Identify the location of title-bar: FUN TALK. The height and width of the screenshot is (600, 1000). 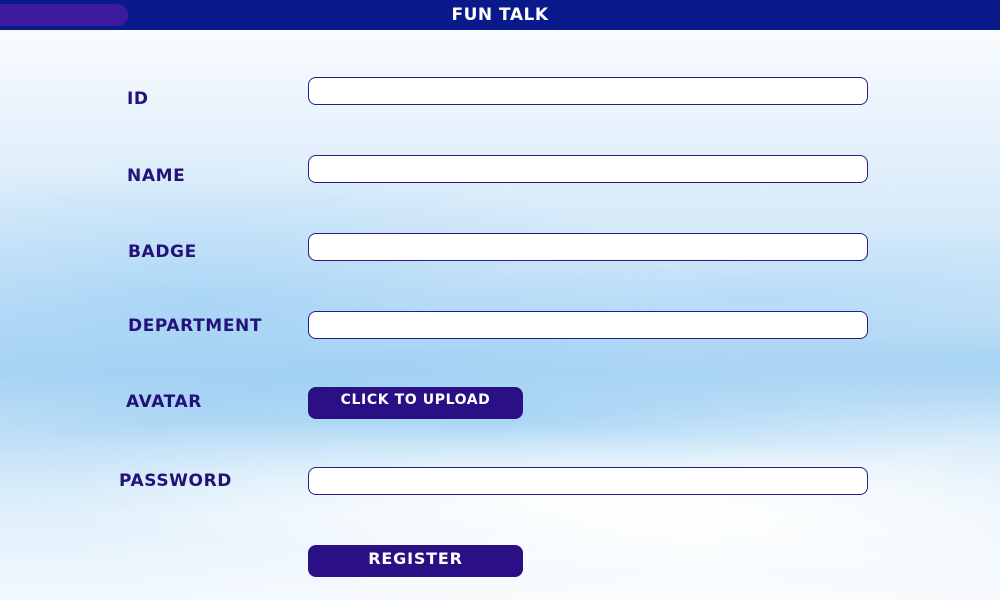
(500, 15).